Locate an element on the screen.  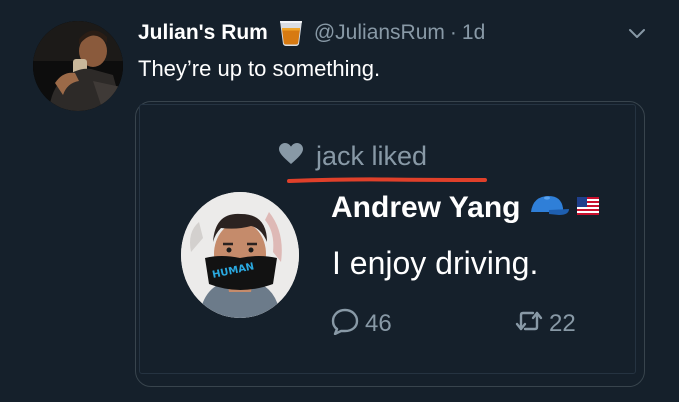
user-handle: @JuliansRum is located at coordinates (379, 33).